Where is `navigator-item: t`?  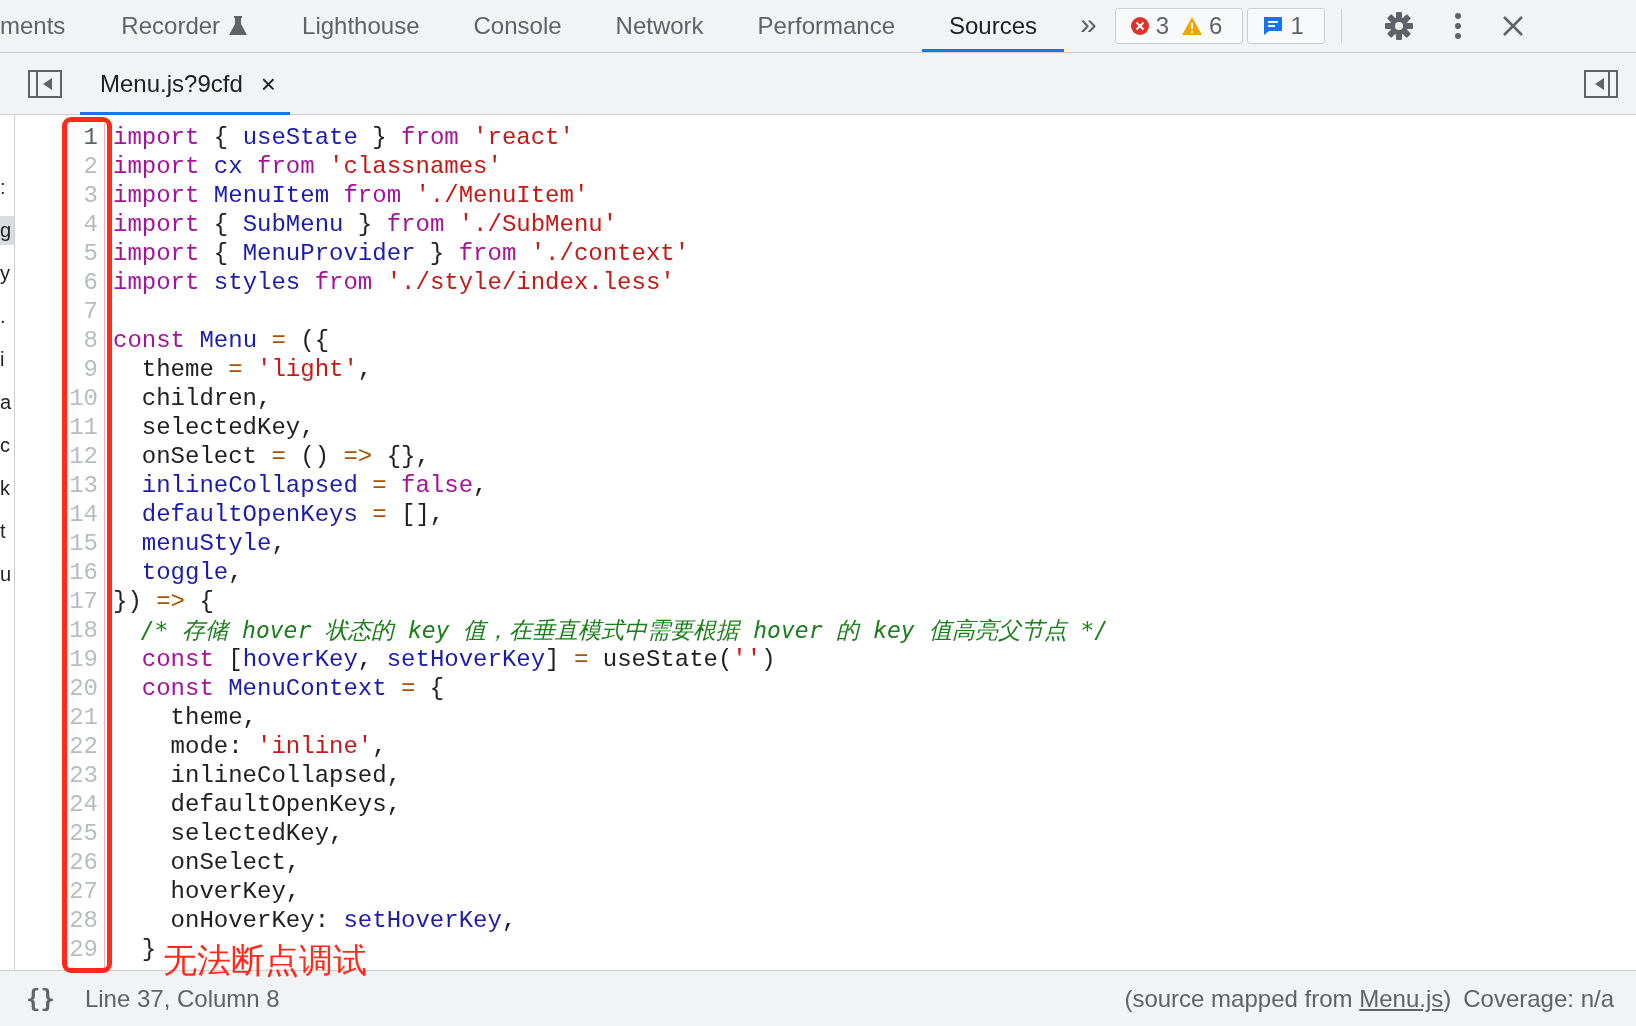 navigator-item: t is located at coordinates (7, 531).